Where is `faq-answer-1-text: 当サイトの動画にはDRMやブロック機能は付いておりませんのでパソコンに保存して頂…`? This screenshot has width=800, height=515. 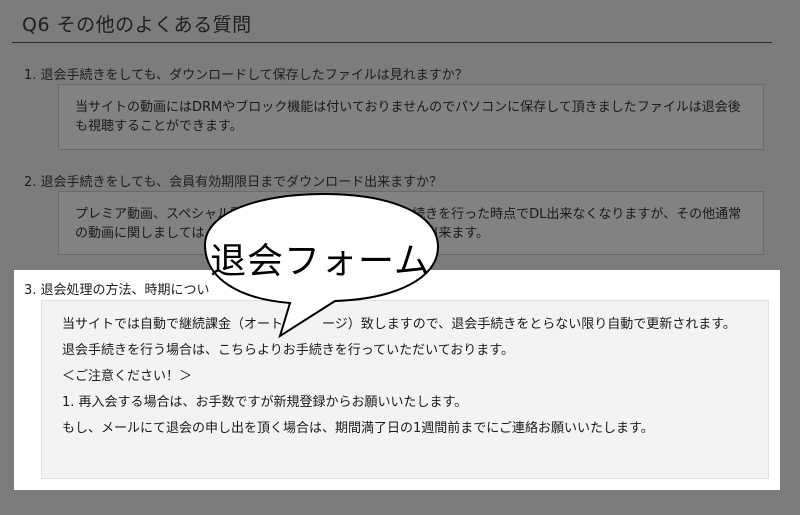 faq-answer-1-text: 当サイトの動画にはDRMやブロック機能は付いておりませんのでパソコンに保存して頂… is located at coordinates (408, 117).